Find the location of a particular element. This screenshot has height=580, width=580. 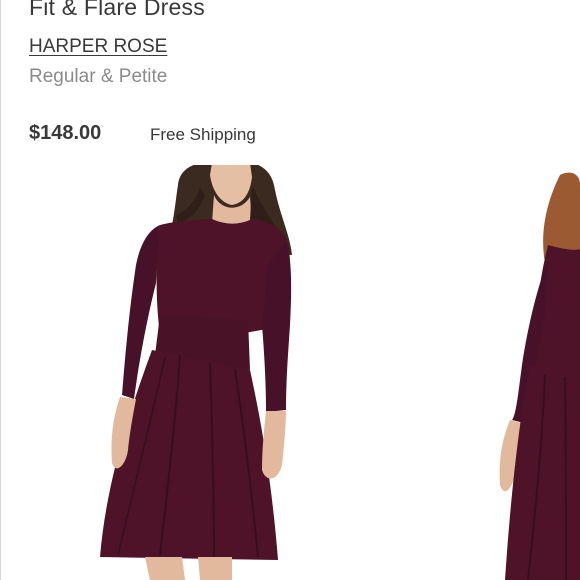

product-title: Fit & Flare Dress is located at coordinates (117, 10).